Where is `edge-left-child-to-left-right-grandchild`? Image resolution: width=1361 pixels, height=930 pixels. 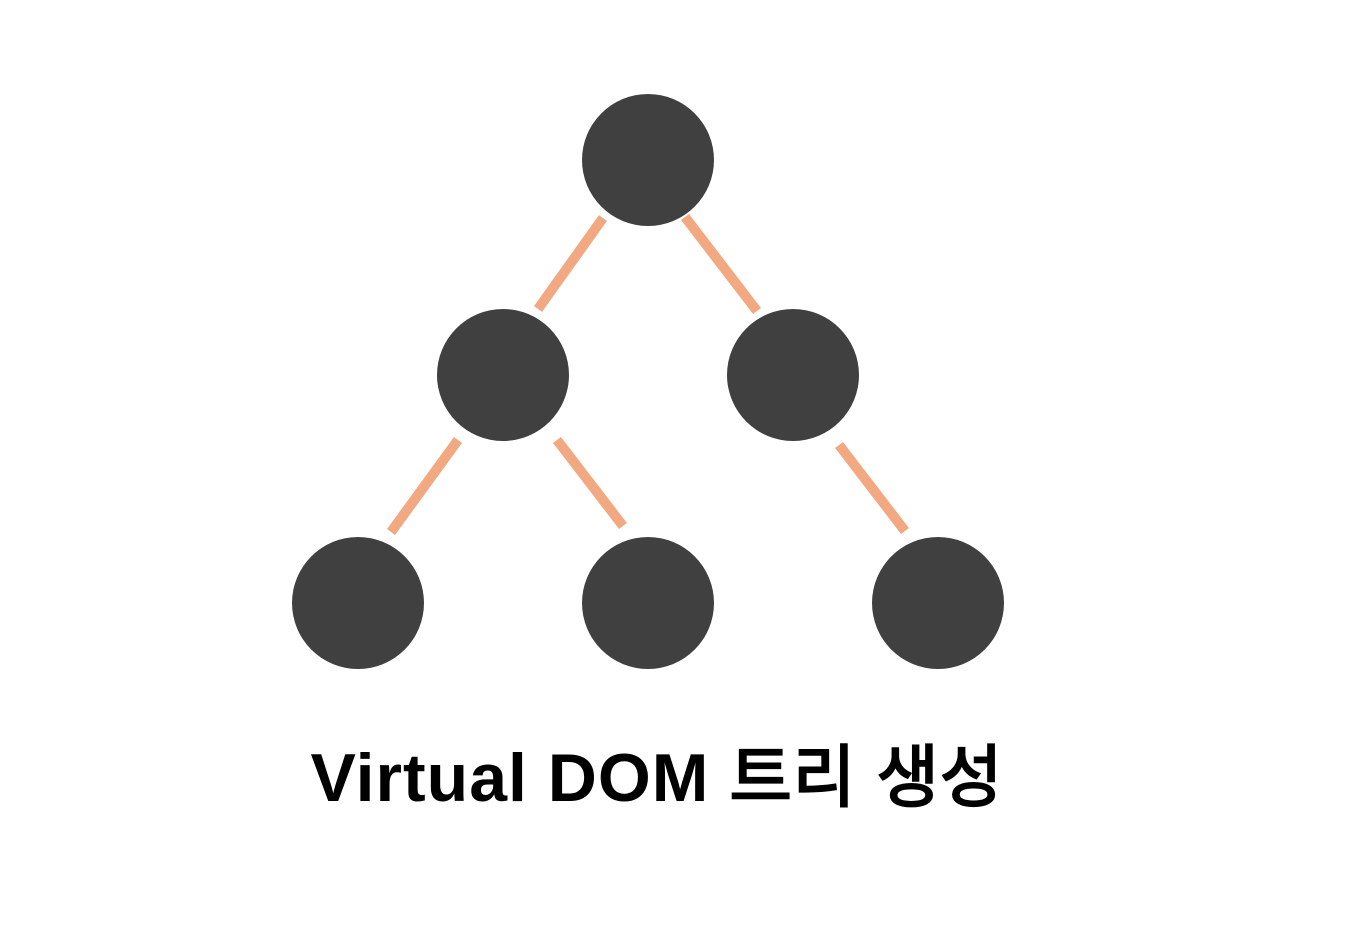
edge-left-child-to-left-right-grandchild is located at coordinates (590, 483).